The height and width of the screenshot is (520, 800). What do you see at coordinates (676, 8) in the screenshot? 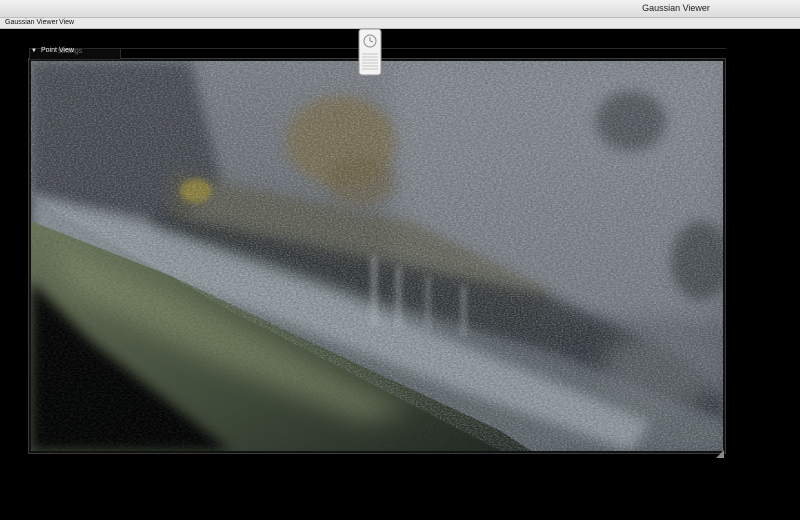
I see `window-title: Gaussian Viewer` at bounding box center [676, 8].